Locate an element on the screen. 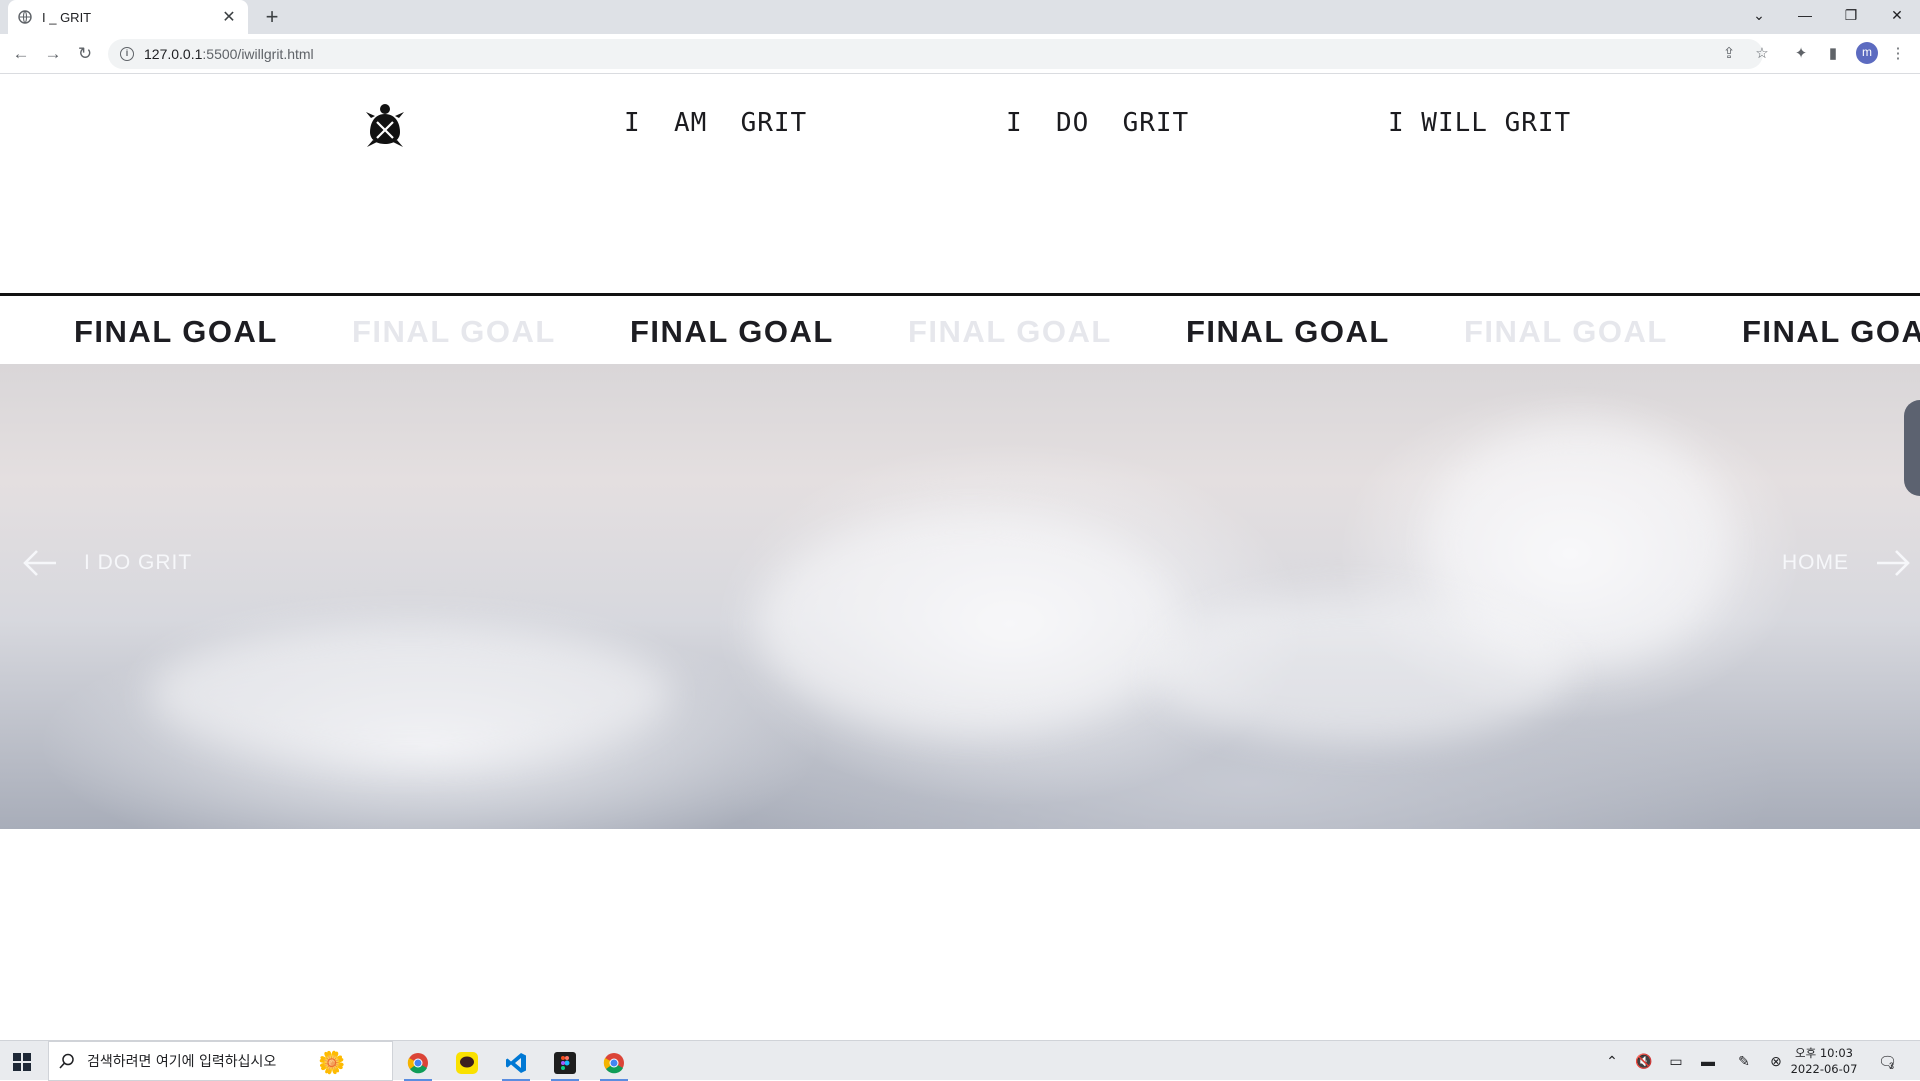 Image resolution: width=1920 pixels, height=1081 pixels. figma-taskbar-icon is located at coordinates (565, 1063).